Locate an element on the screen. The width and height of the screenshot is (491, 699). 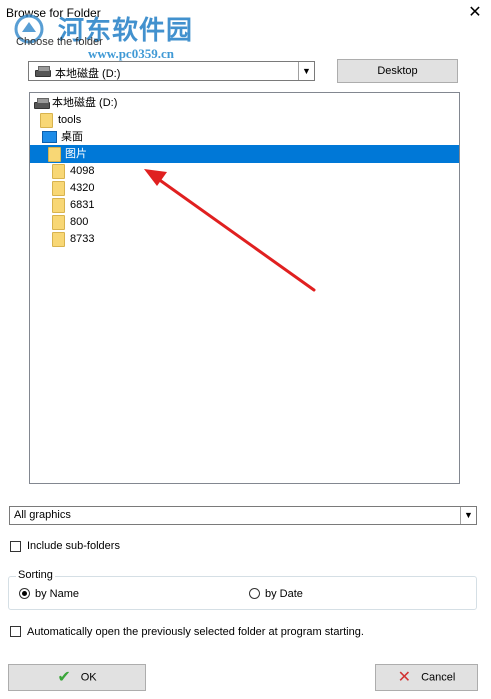
sort-by-name-radio is located at coordinates (24, 593).